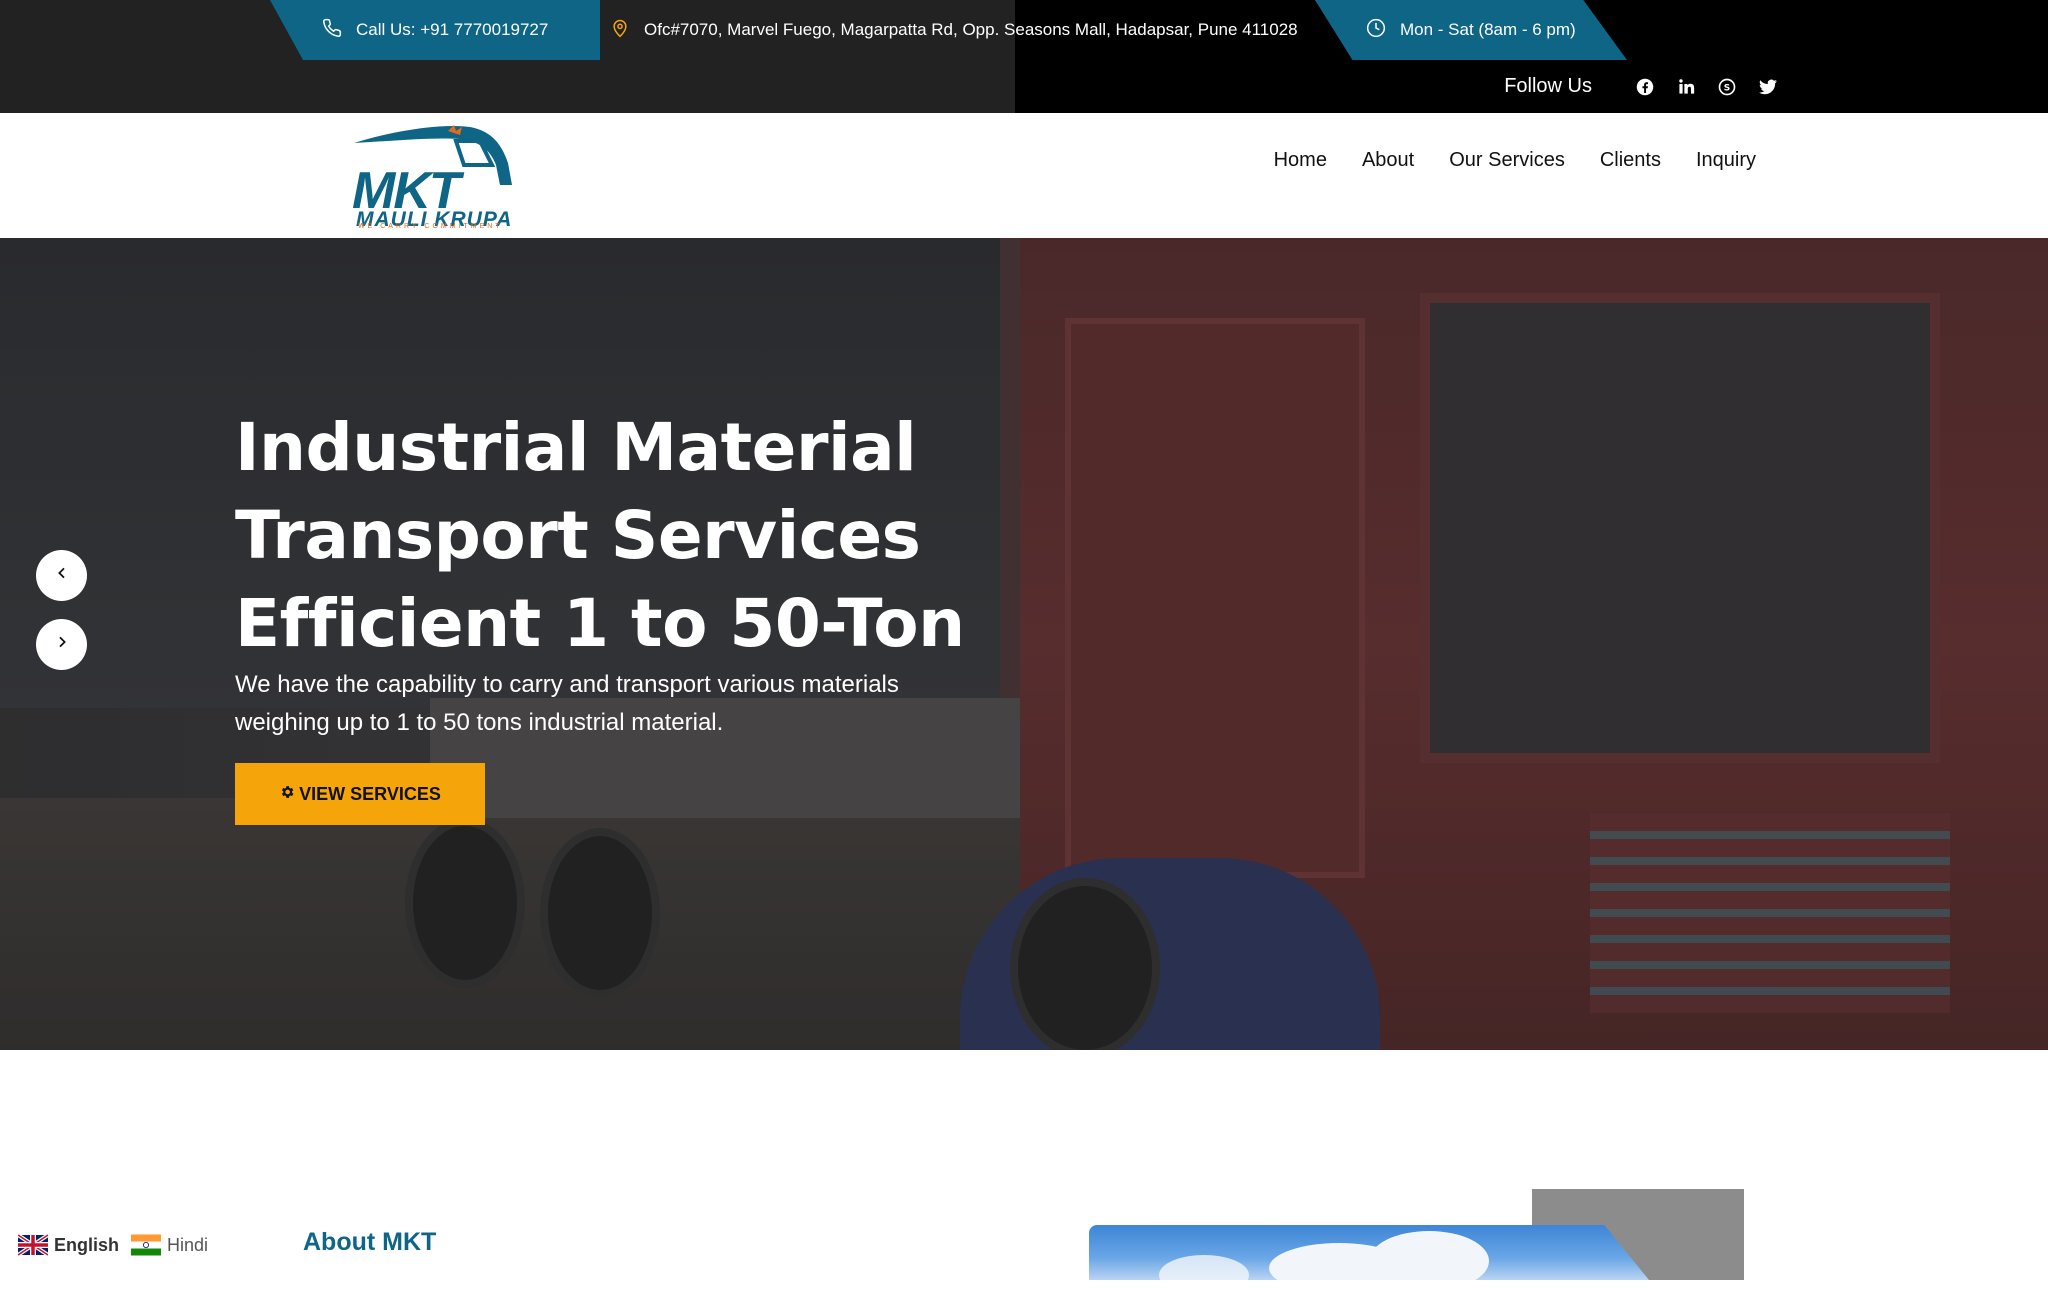  Describe the element at coordinates (1630, 160) in the screenshot. I see `nav-clients: Clients` at that location.